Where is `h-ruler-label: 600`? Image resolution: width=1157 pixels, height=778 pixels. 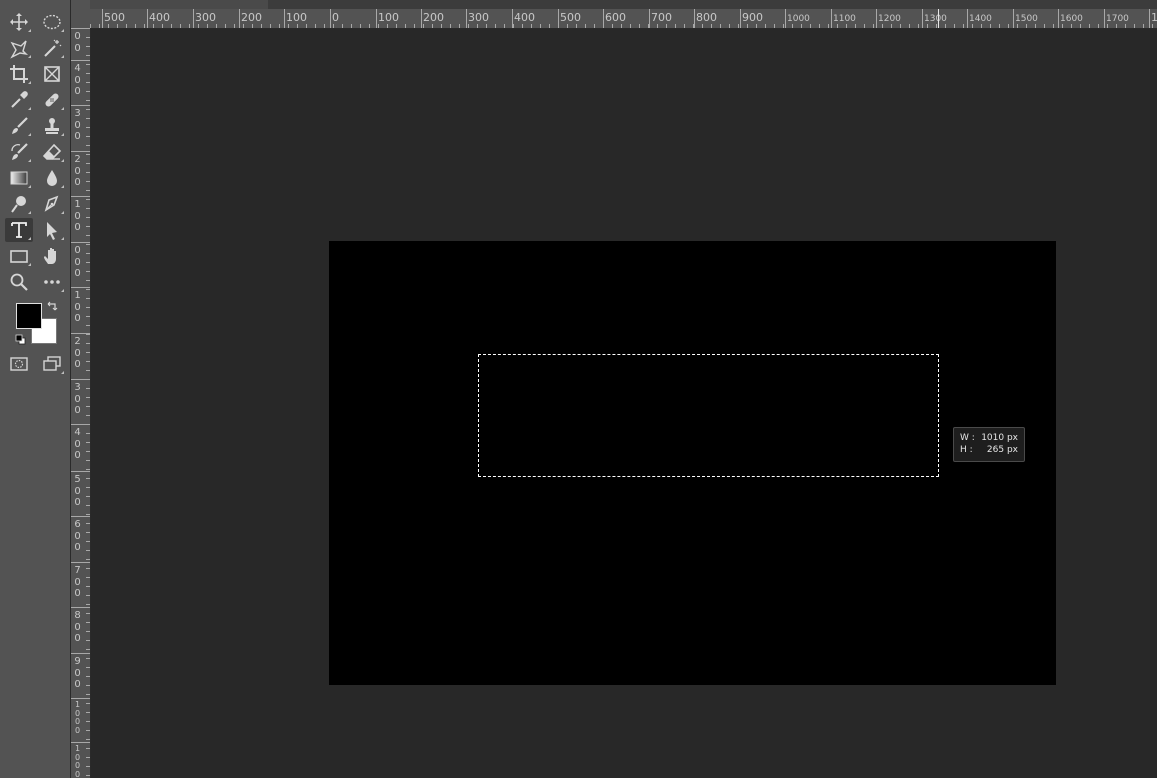
h-ruler-label: 600 is located at coordinates (615, 17).